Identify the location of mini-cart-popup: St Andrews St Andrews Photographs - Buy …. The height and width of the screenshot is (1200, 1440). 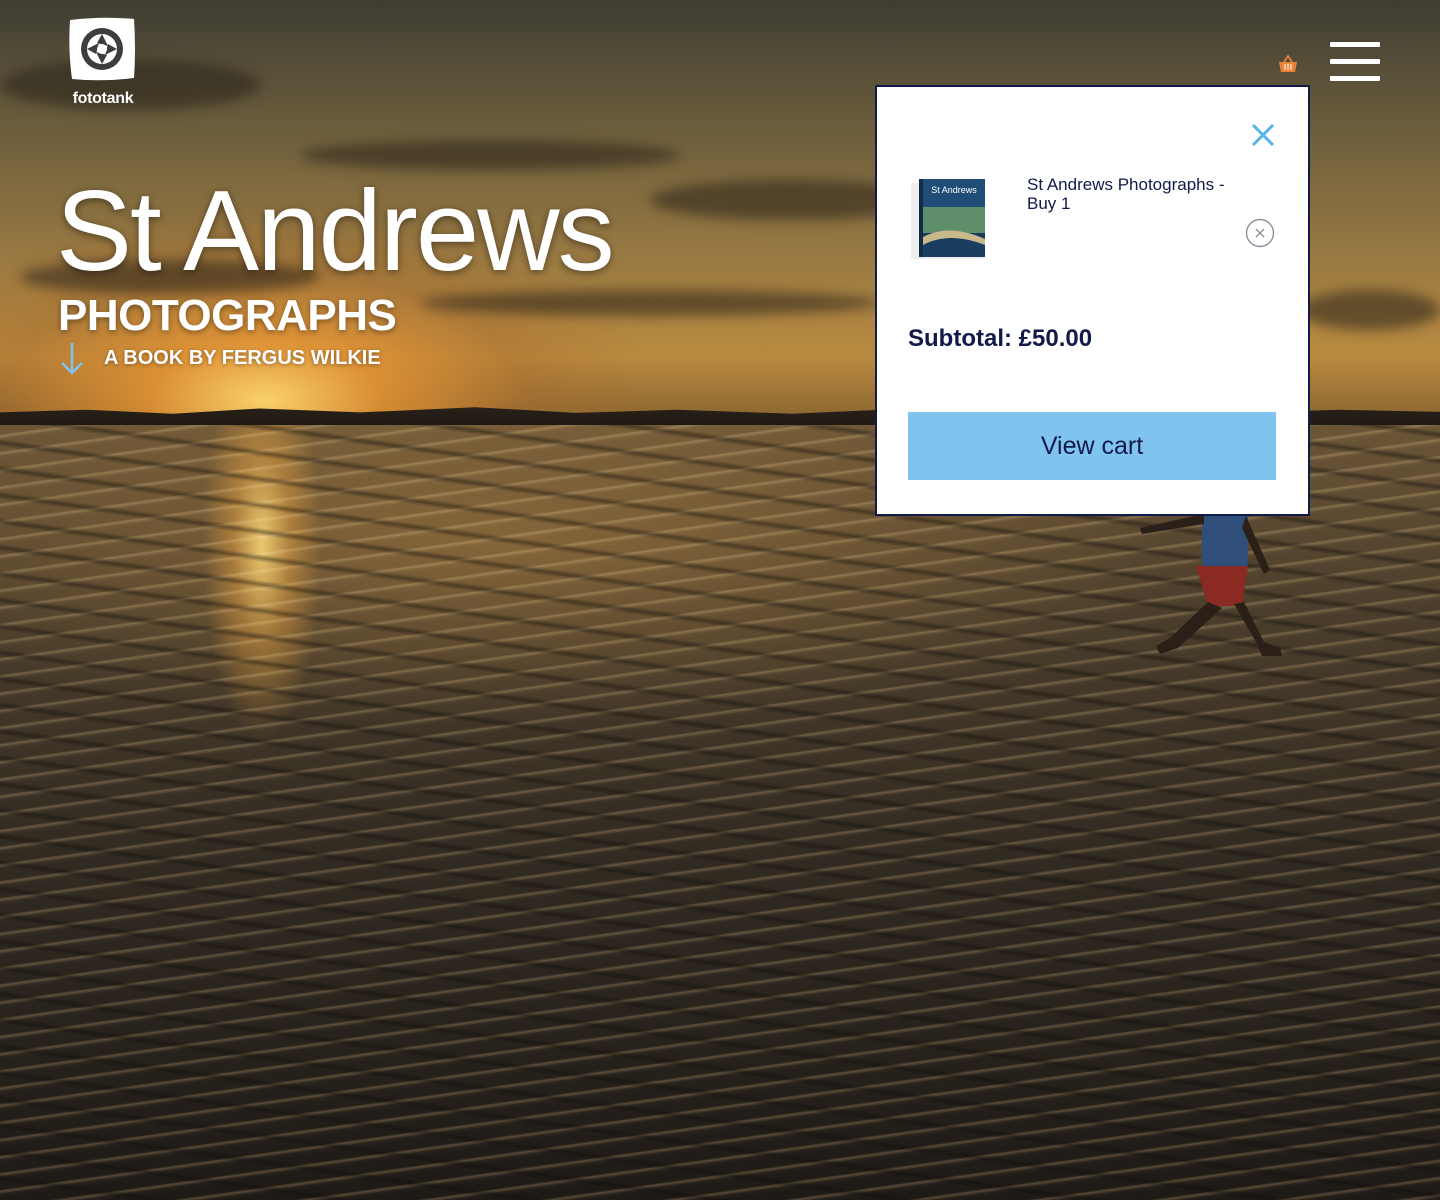
(1092, 300).